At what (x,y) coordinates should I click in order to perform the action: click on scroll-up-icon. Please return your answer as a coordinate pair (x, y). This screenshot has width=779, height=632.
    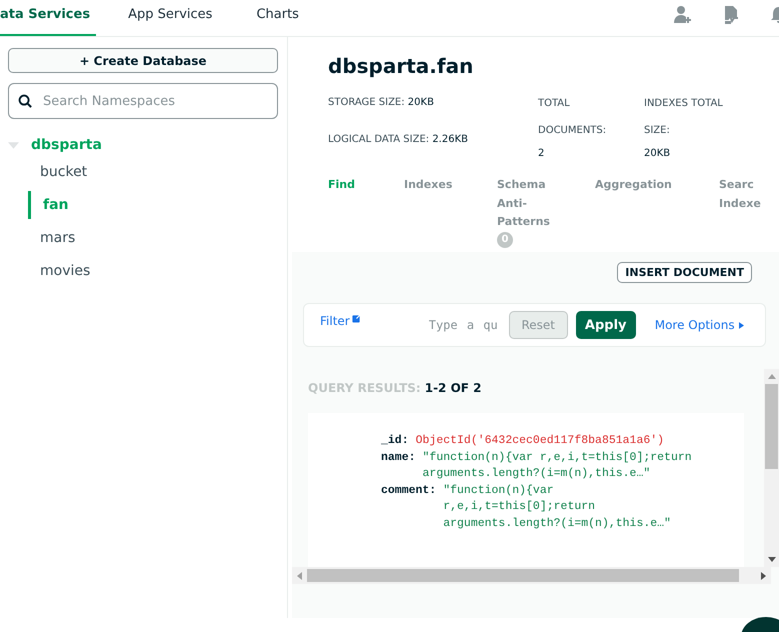
    Looking at the image, I should click on (772, 376).